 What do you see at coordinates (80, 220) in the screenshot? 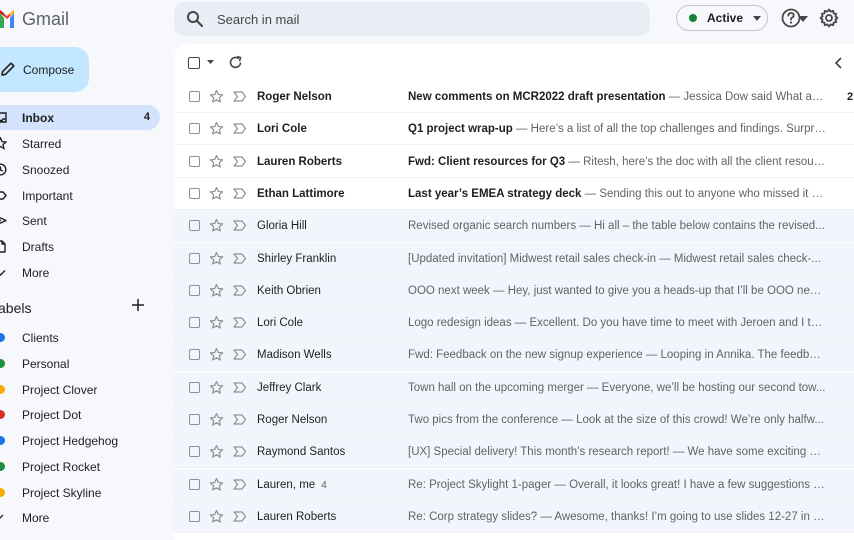
I see `sidebar-item-sent: Sent` at bounding box center [80, 220].